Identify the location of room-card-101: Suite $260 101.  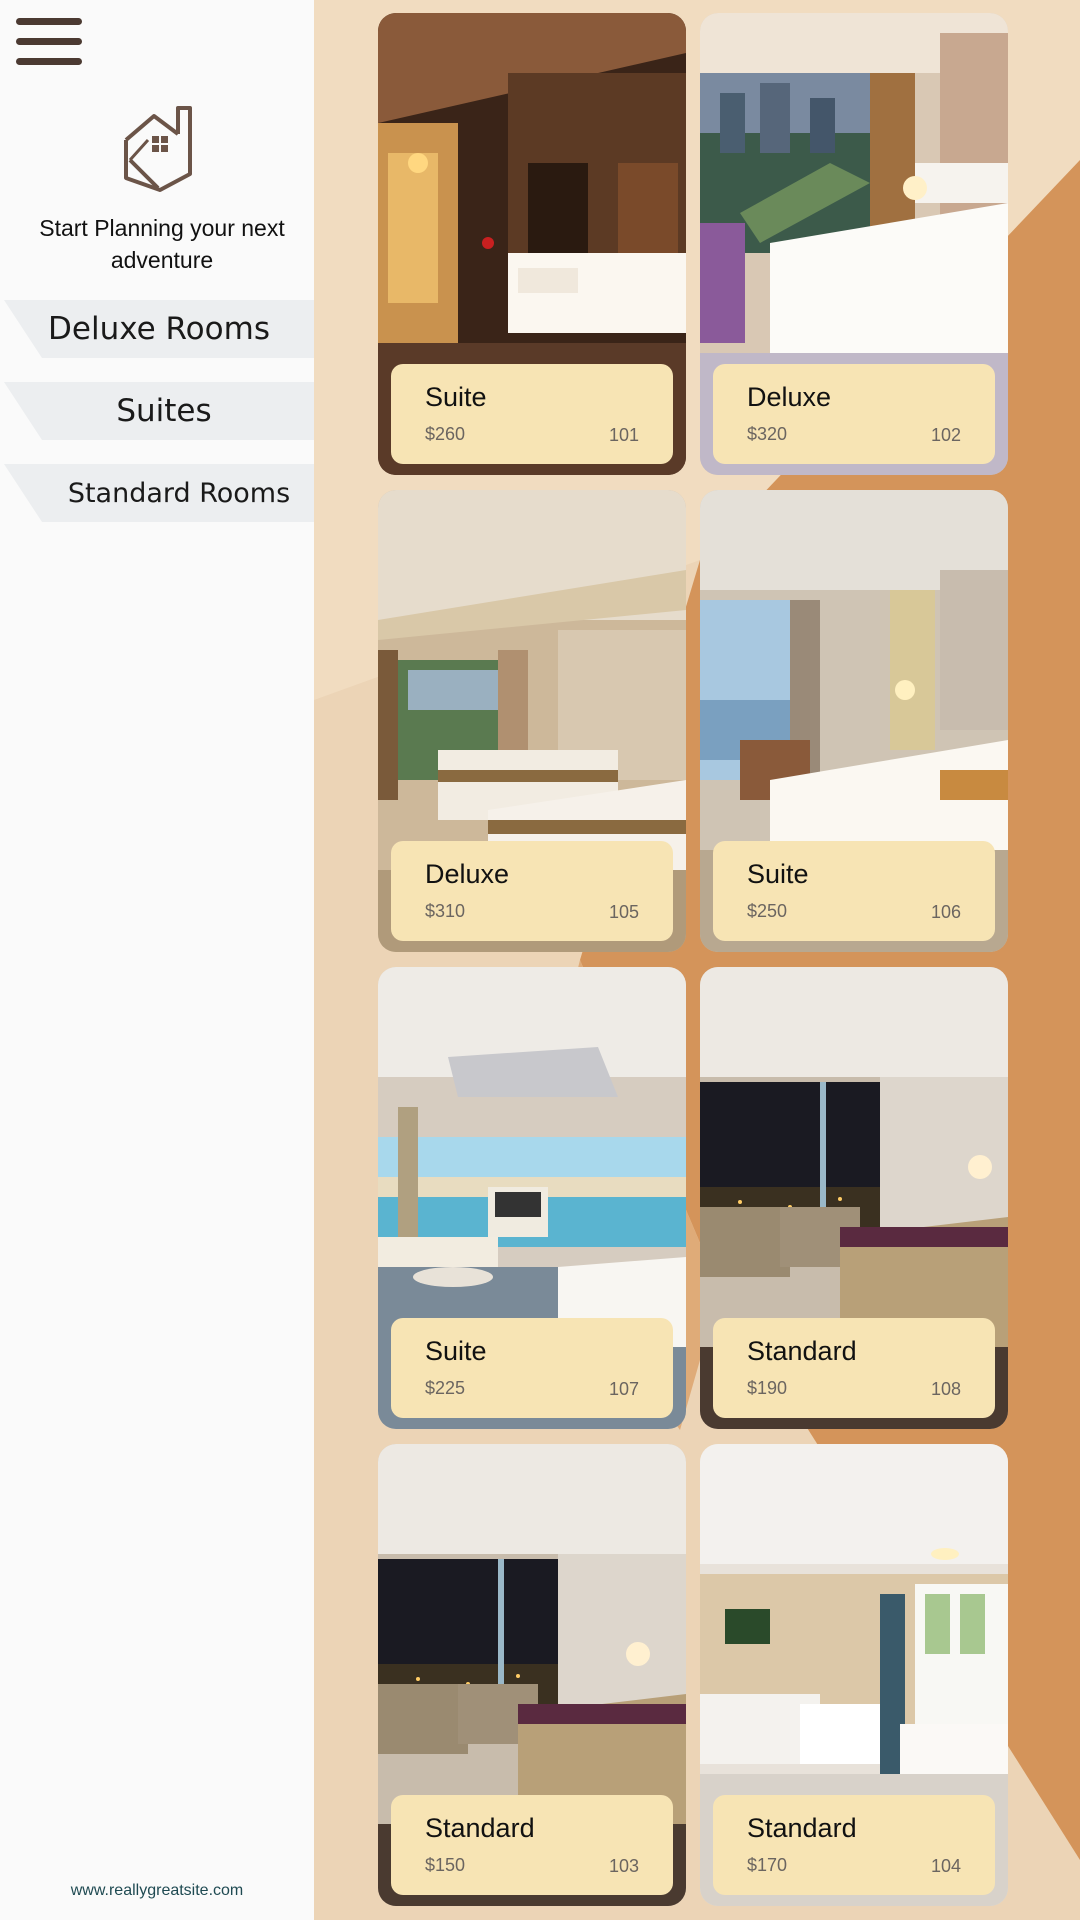
(532, 244).